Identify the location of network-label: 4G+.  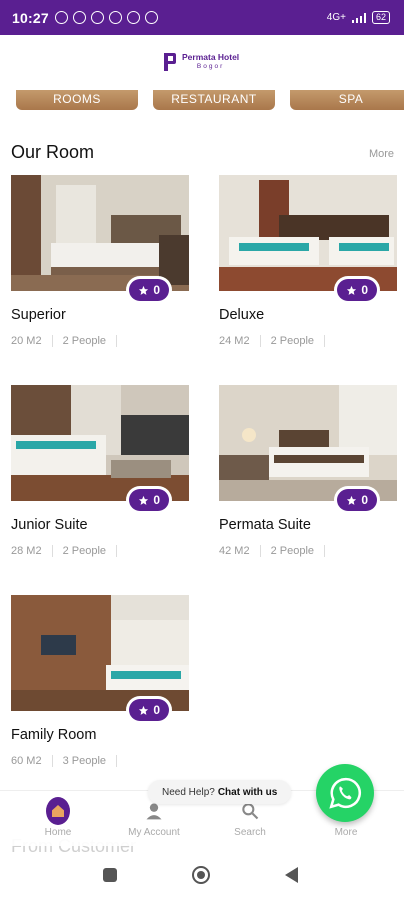
(336, 17).